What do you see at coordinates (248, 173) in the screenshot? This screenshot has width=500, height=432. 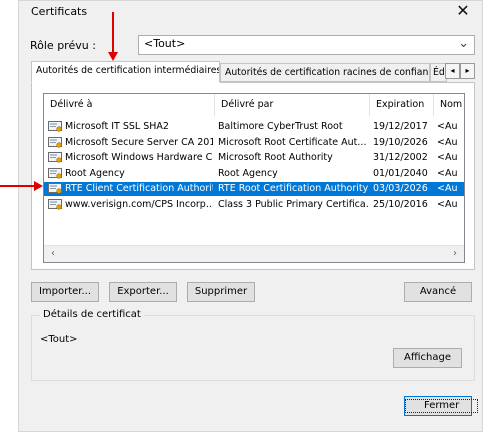 I see `cell-issued-by: Root Agency` at bounding box center [248, 173].